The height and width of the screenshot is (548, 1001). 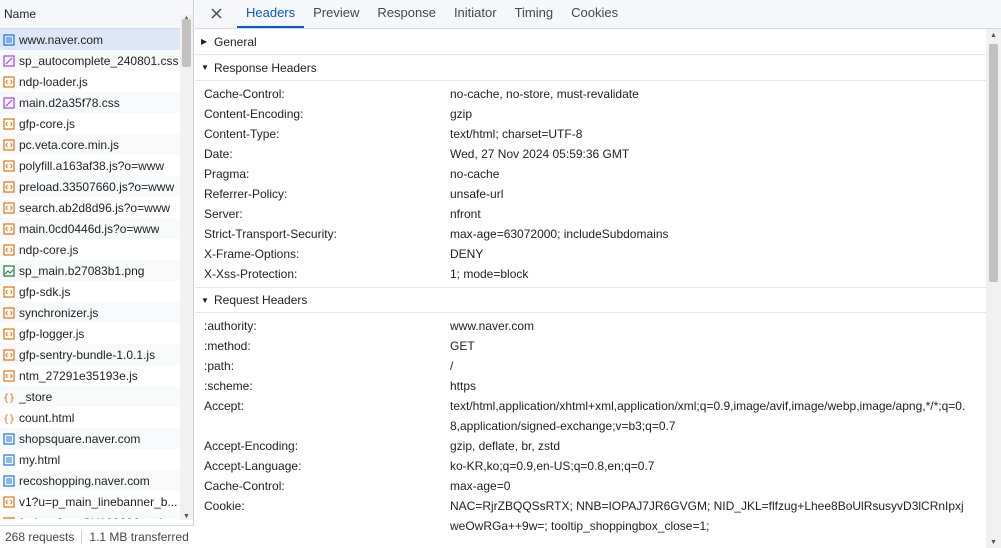 What do you see at coordinates (61, 39) in the screenshot?
I see `request-name: www.naver.com` at bounding box center [61, 39].